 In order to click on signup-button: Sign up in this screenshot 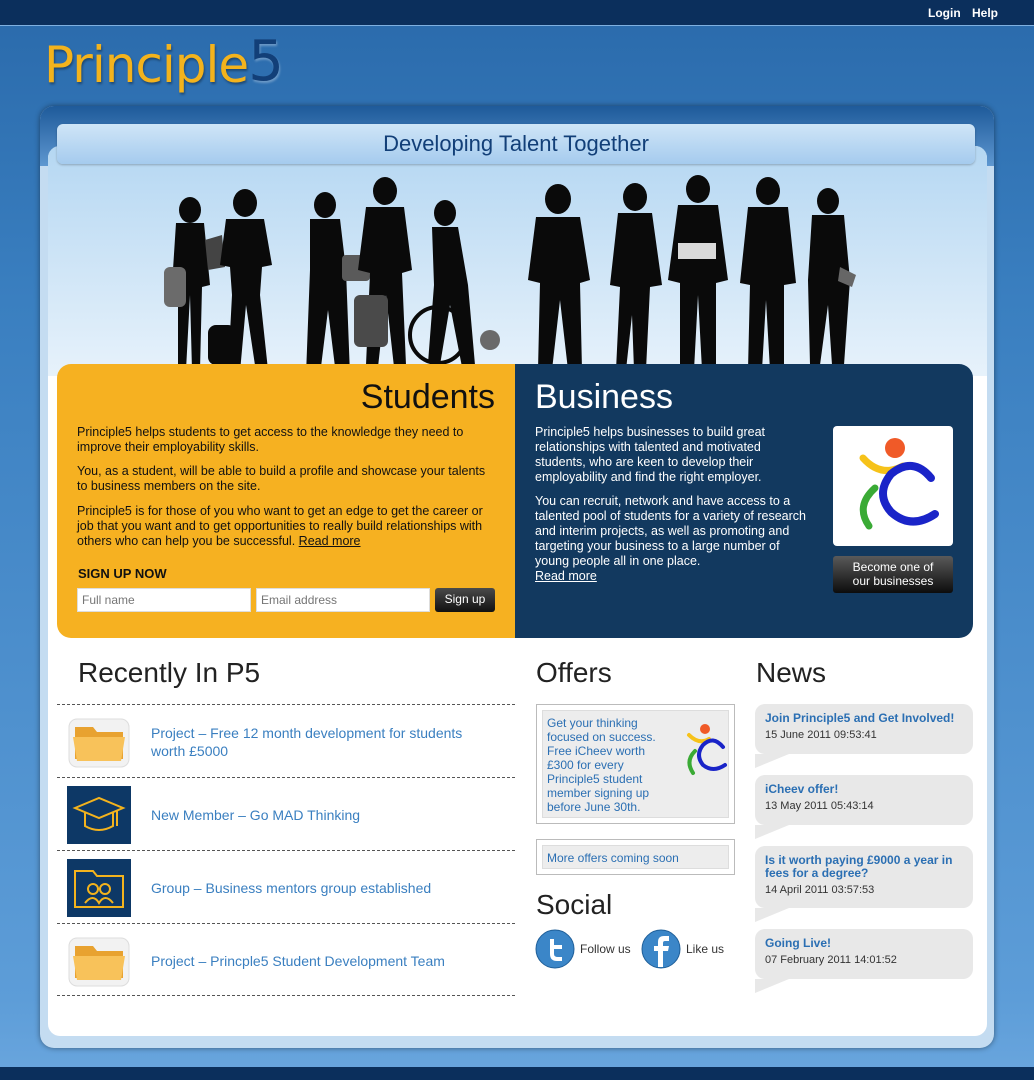, I will do `click(465, 600)`.